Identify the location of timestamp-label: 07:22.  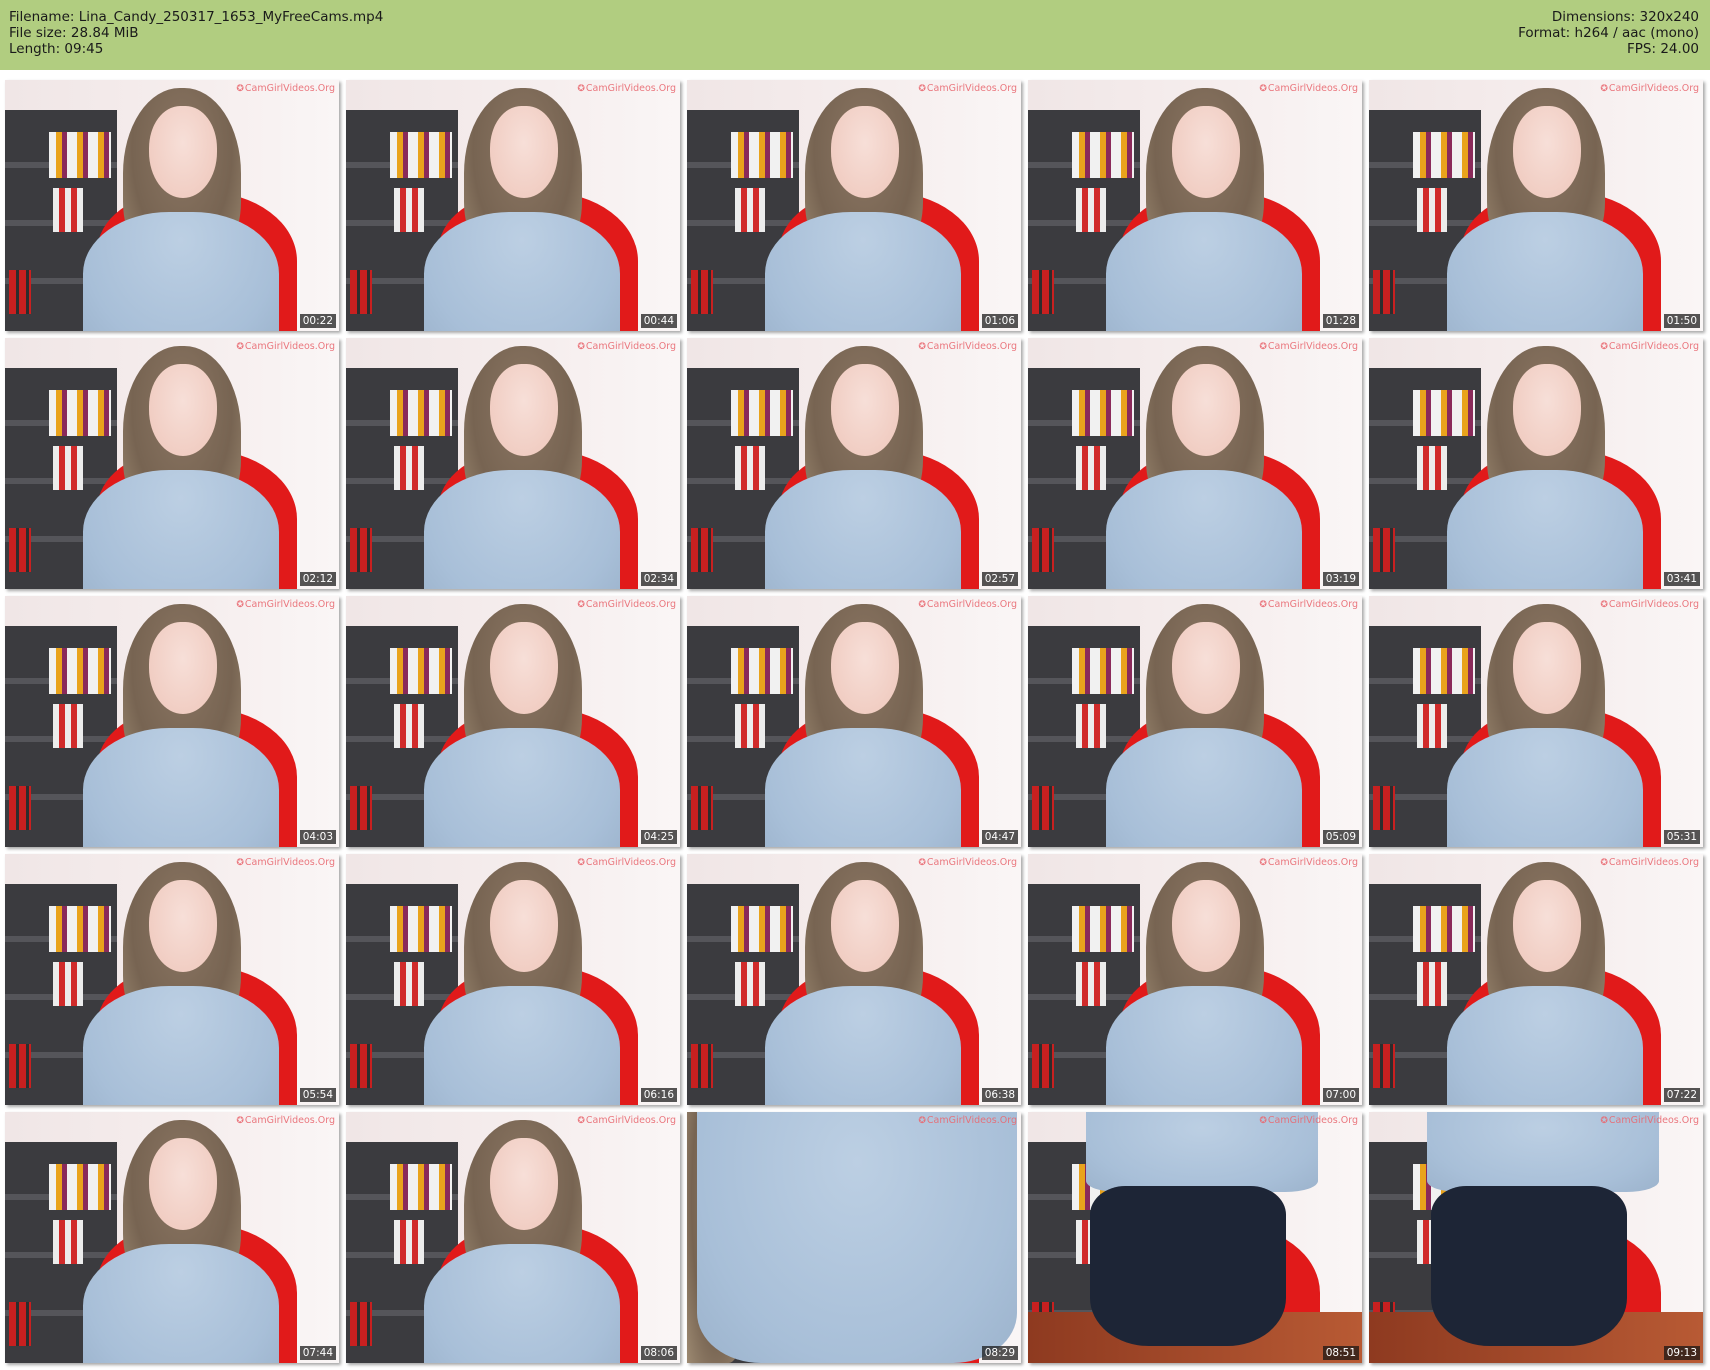
(1681, 1095).